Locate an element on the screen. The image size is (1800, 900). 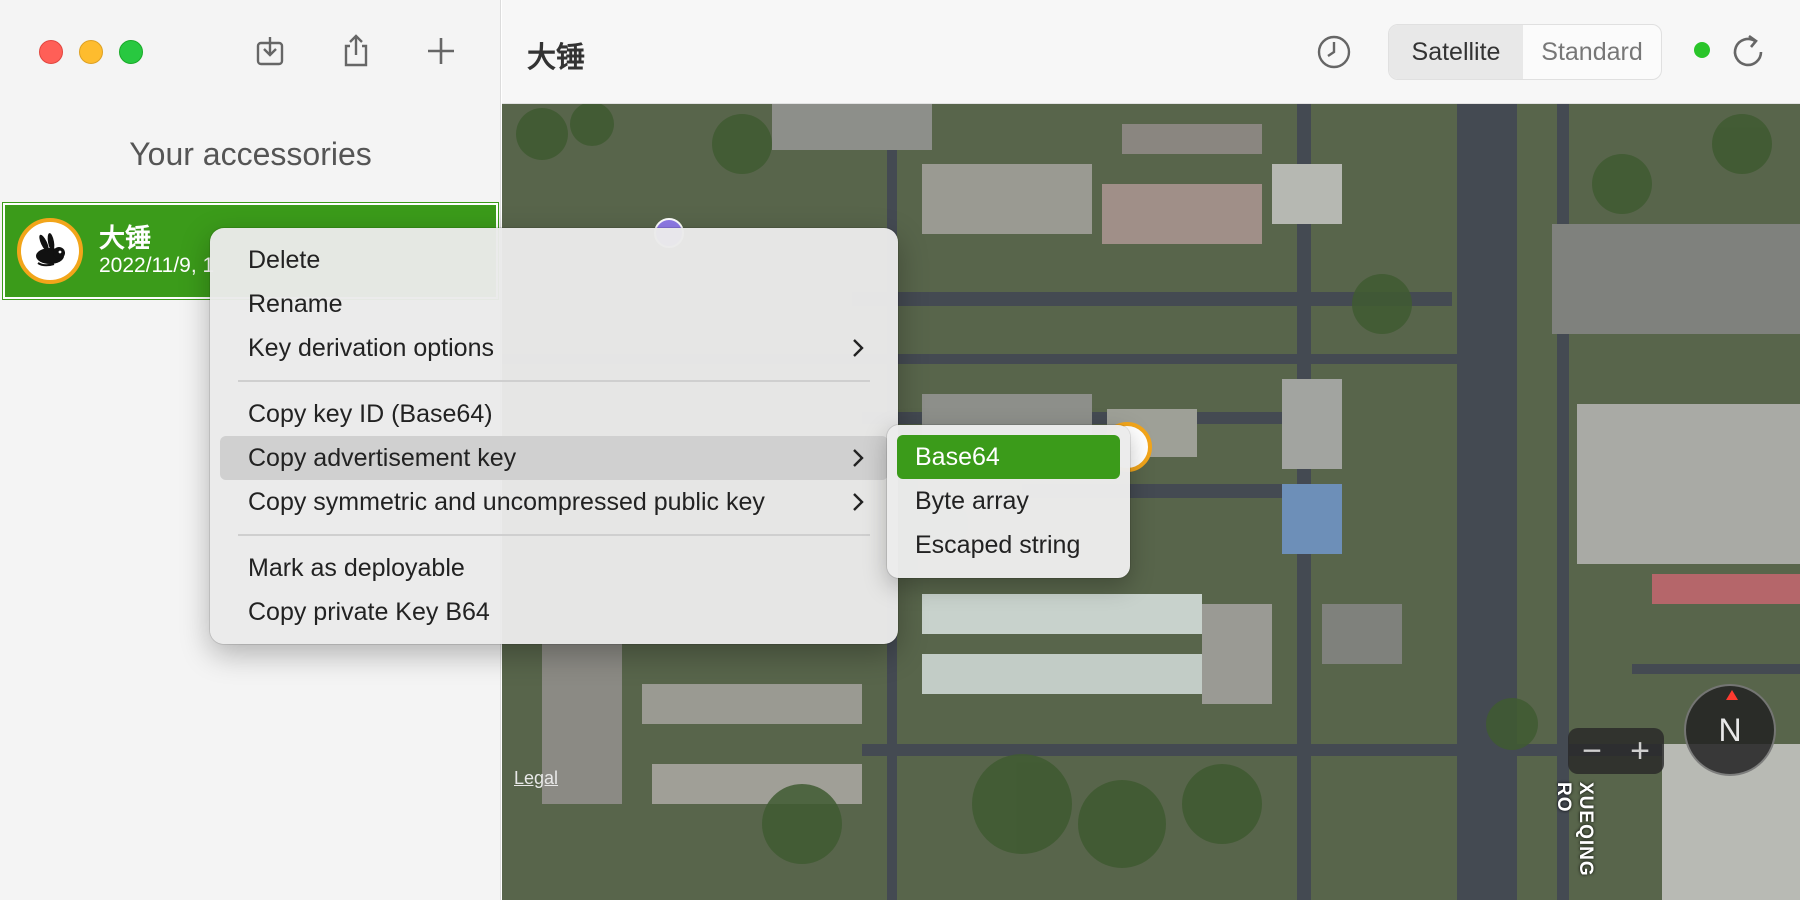
menu-item-label: Copy key ID (Base64) is located at coordinates (370, 413).